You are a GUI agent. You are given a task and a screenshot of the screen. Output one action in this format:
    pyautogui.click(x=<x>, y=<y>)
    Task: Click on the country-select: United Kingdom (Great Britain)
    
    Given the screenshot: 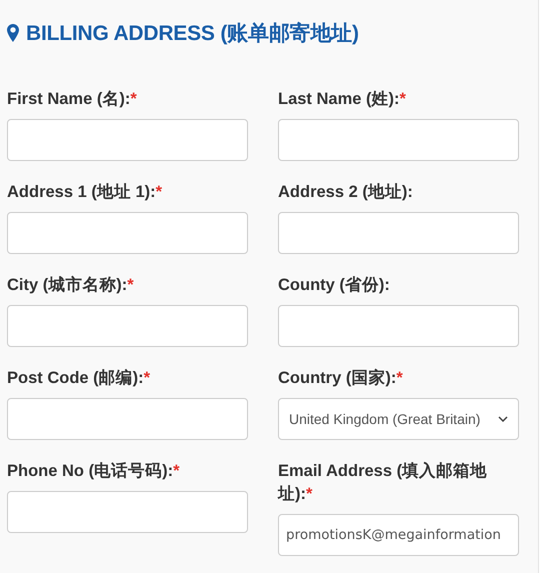 What is the action you would take?
    pyautogui.click(x=398, y=419)
    